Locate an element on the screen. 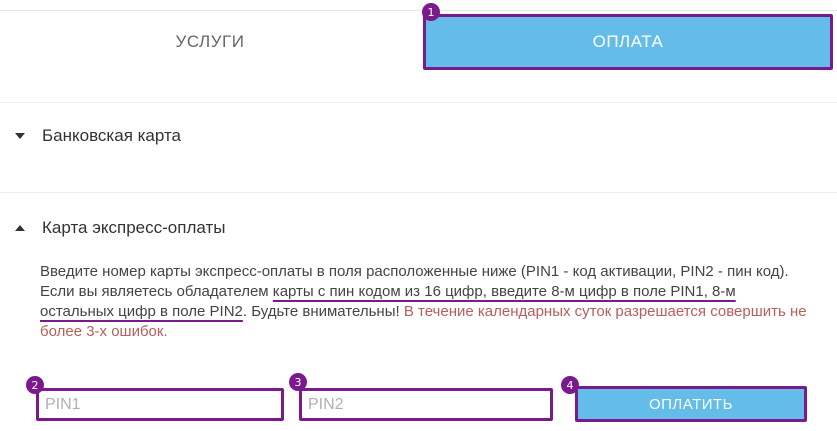  section-express-card-header: Карта экспресс-оплаты is located at coordinates (119, 228).